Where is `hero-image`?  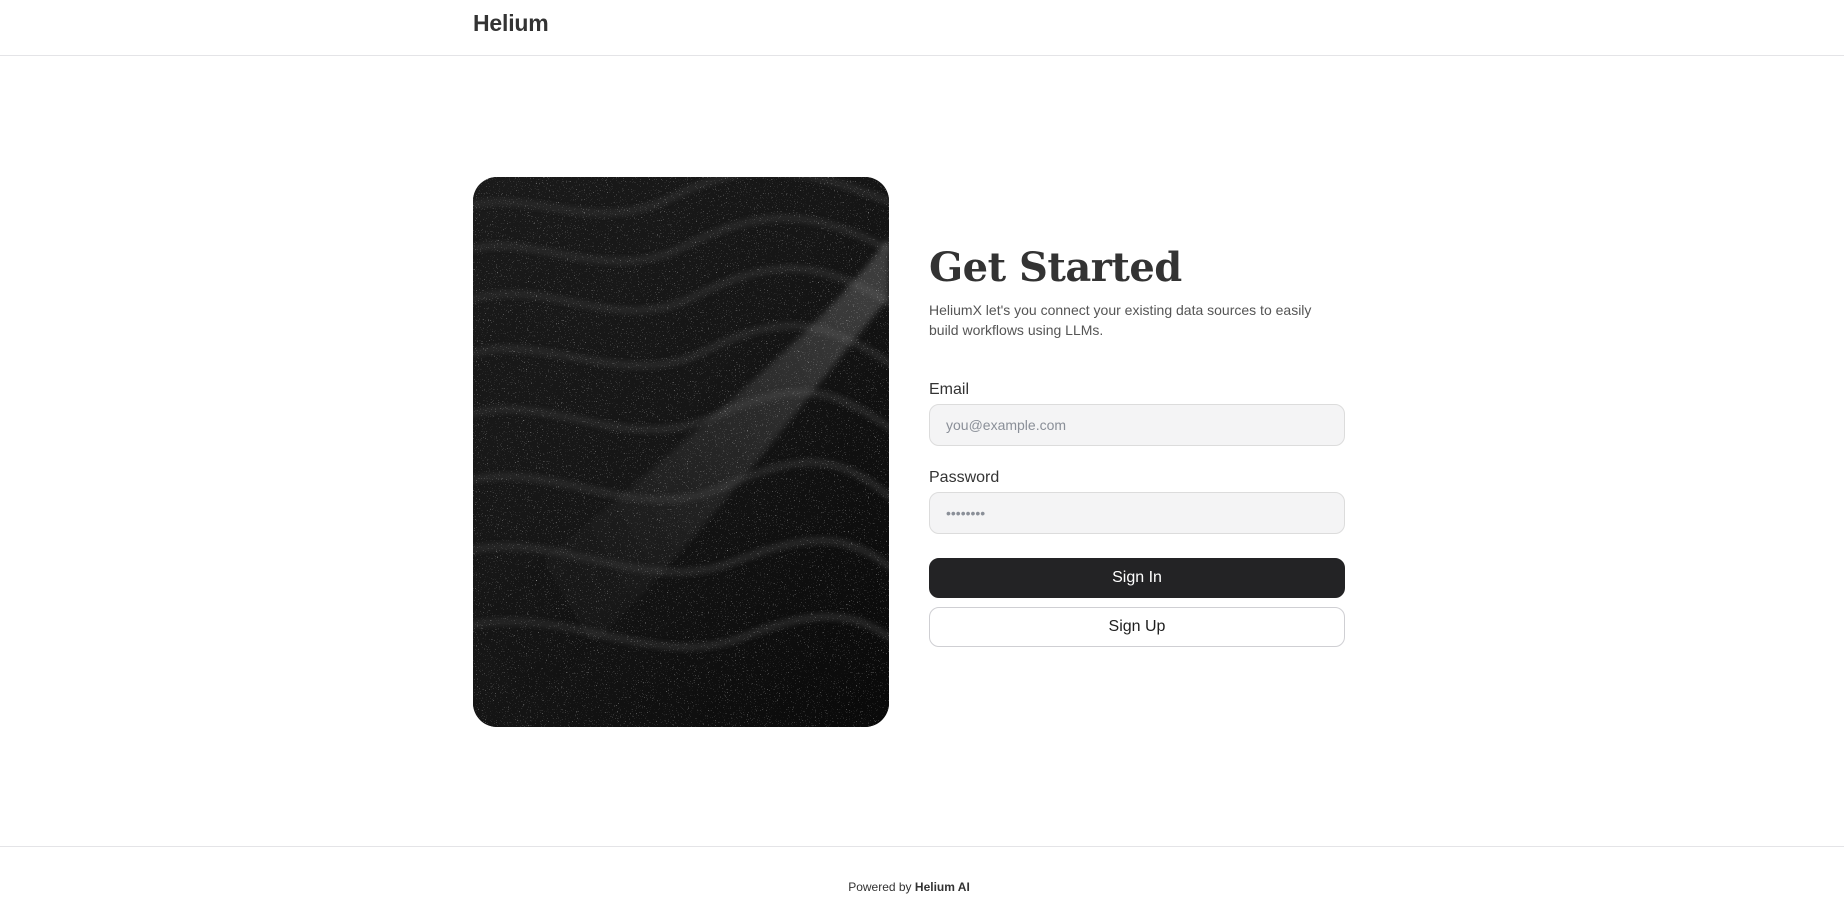
hero-image is located at coordinates (681, 452).